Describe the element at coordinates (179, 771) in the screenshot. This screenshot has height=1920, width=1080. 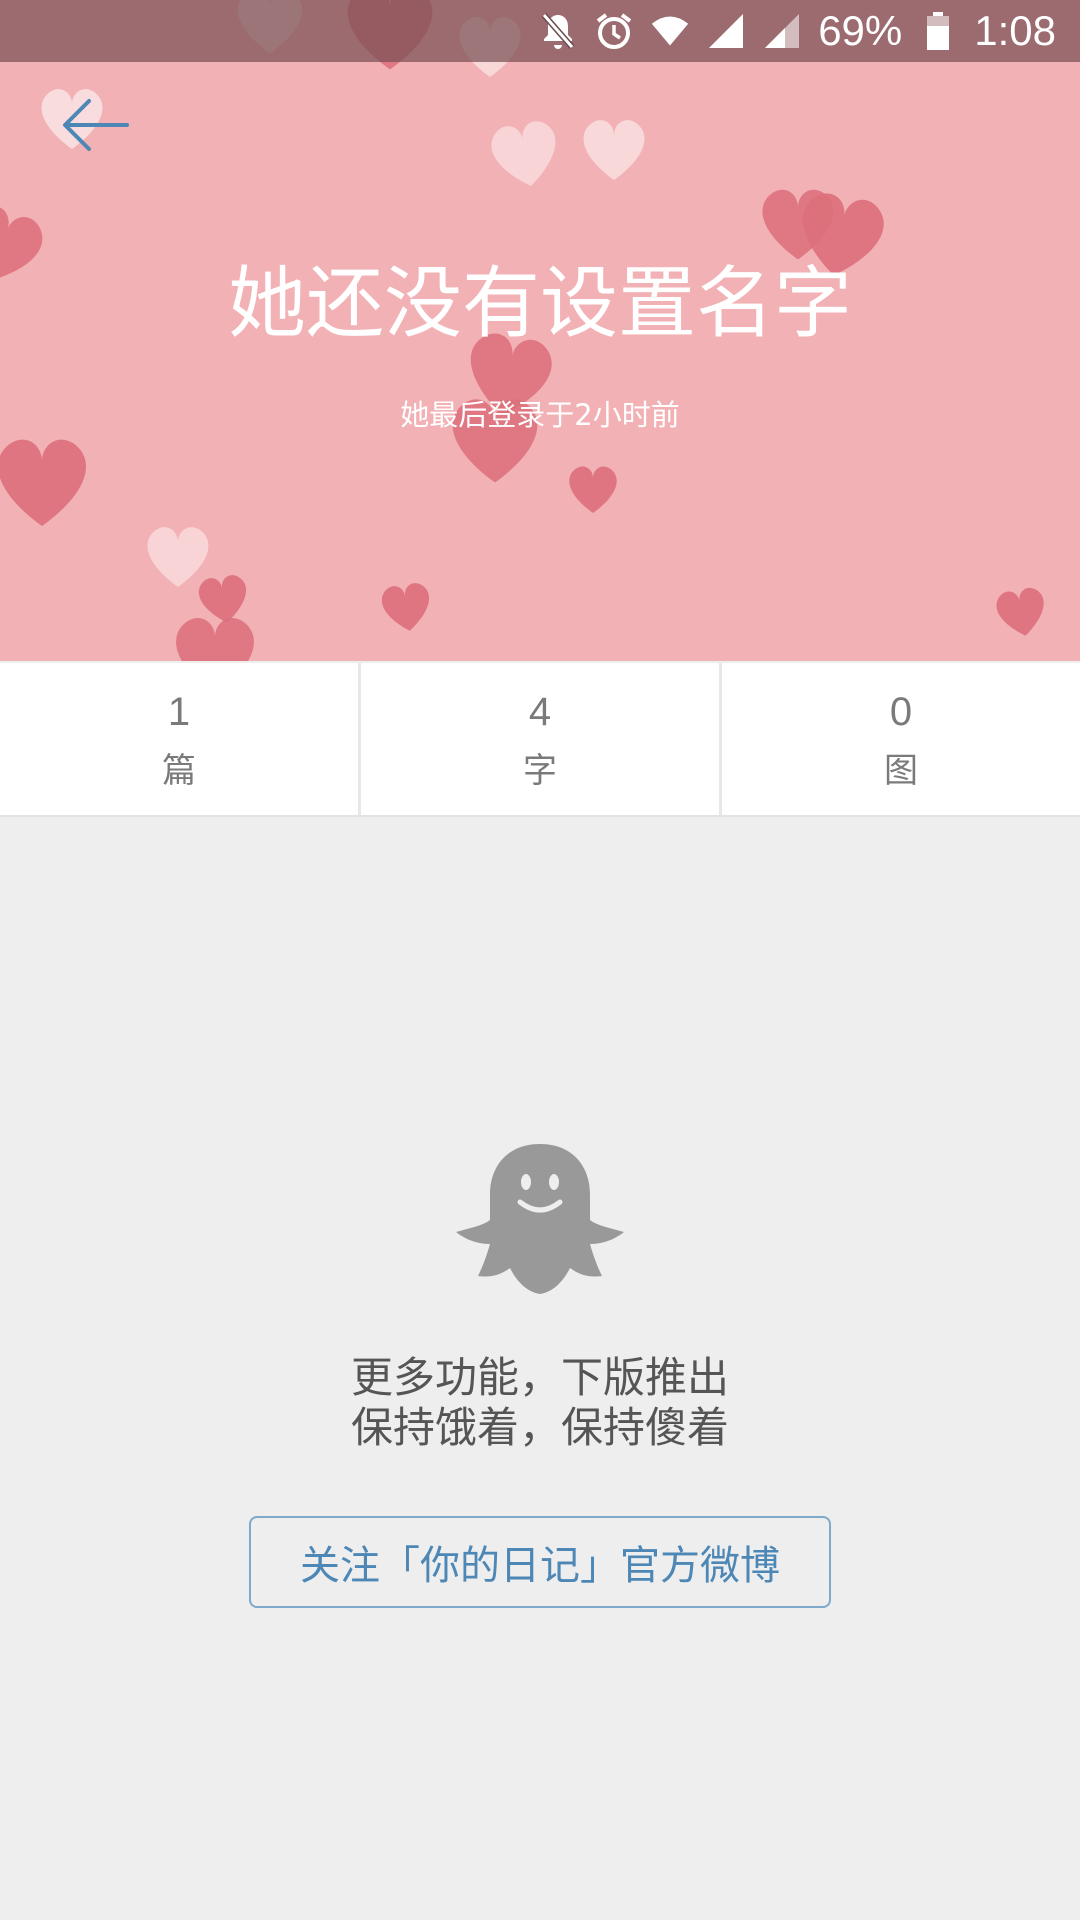
I see `stat-label: 篇` at that location.